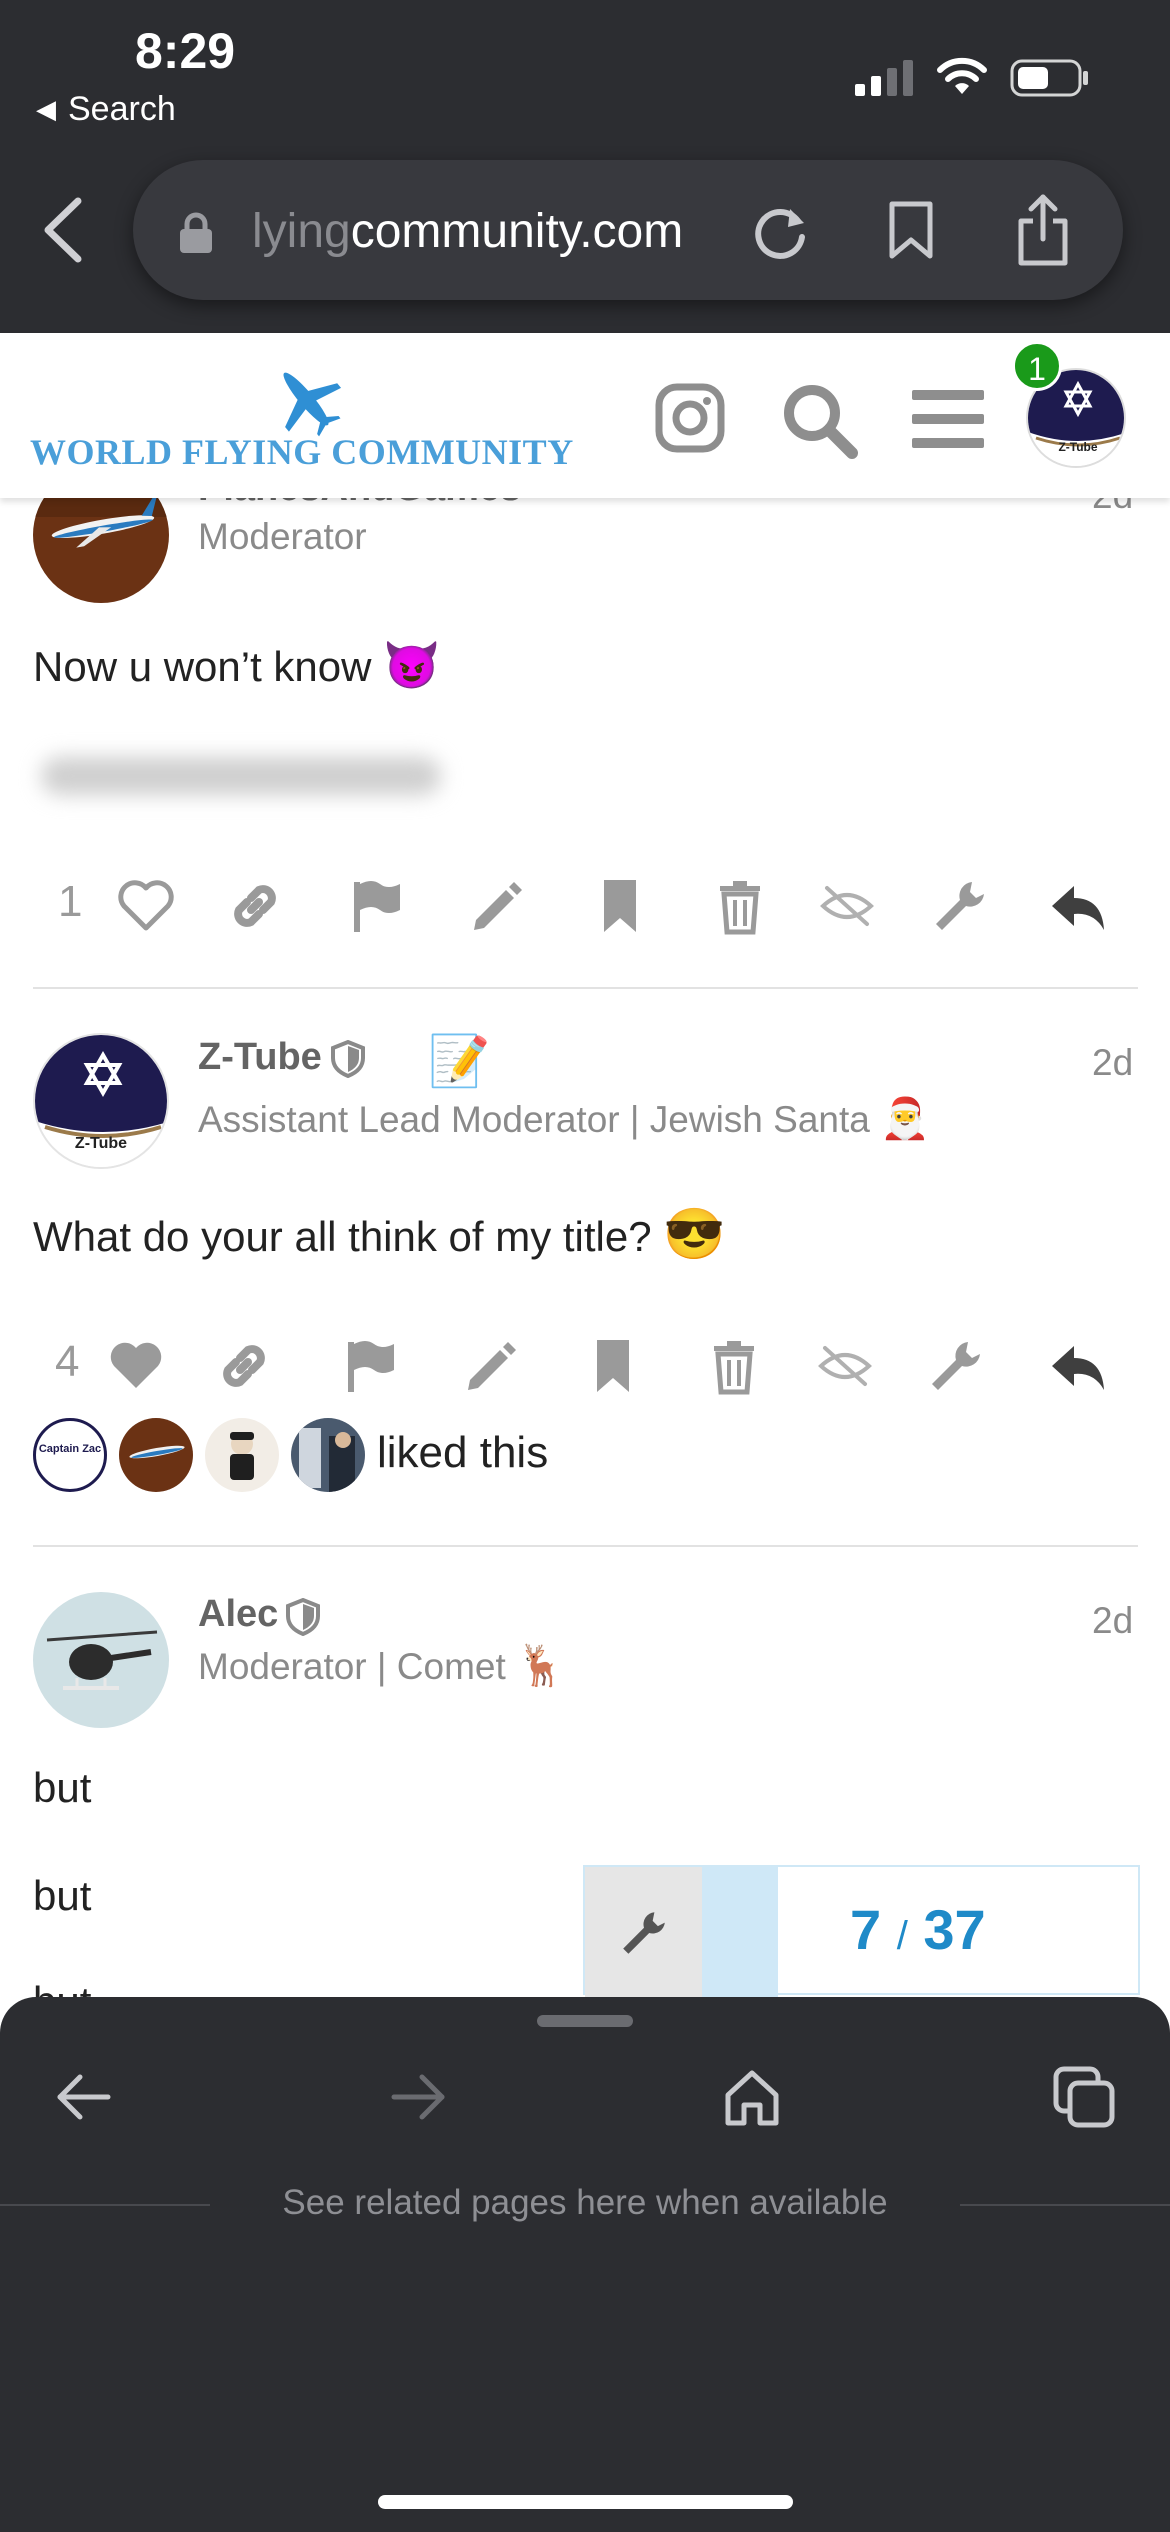  I want to click on current-post-number: 7, so click(866, 1929).